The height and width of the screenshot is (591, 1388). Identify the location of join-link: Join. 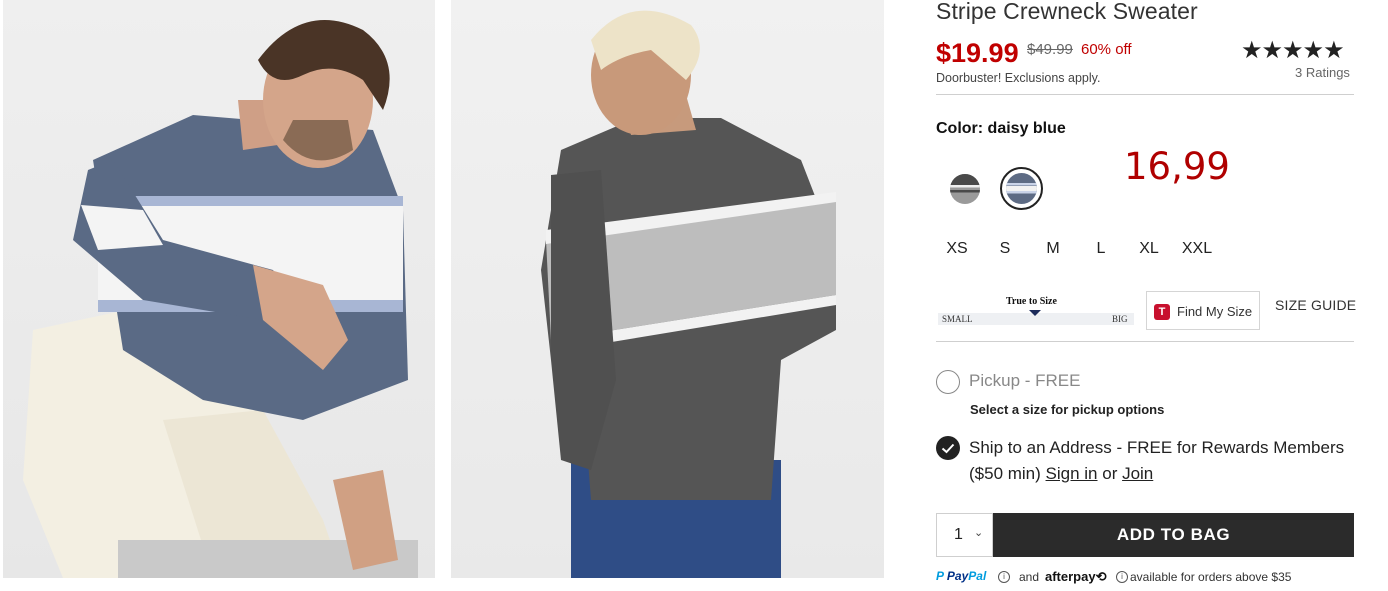
(1137, 473).